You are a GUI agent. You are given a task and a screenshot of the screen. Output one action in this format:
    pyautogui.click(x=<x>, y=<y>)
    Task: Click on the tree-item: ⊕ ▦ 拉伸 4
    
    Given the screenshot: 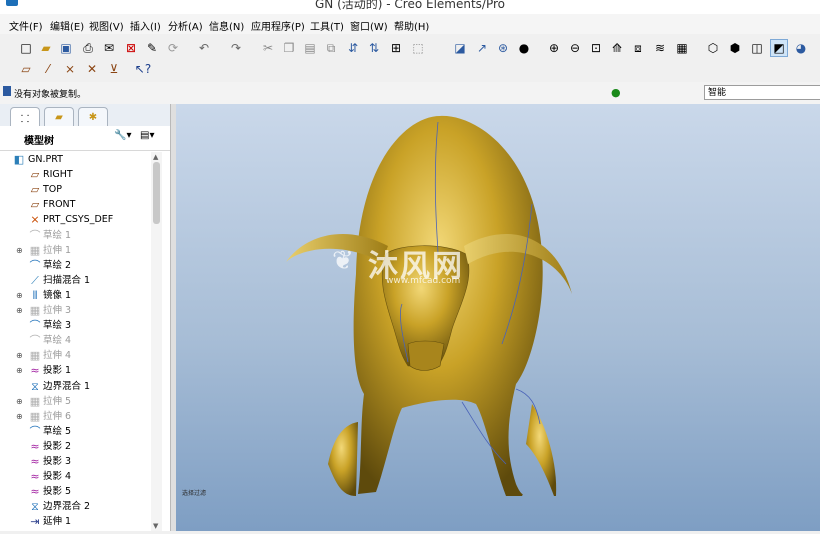 What is the action you would take?
    pyautogui.click(x=75, y=355)
    